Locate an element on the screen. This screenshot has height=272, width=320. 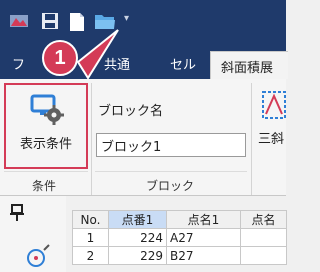
table-row: 2 229 B27 is located at coordinates (179, 255).